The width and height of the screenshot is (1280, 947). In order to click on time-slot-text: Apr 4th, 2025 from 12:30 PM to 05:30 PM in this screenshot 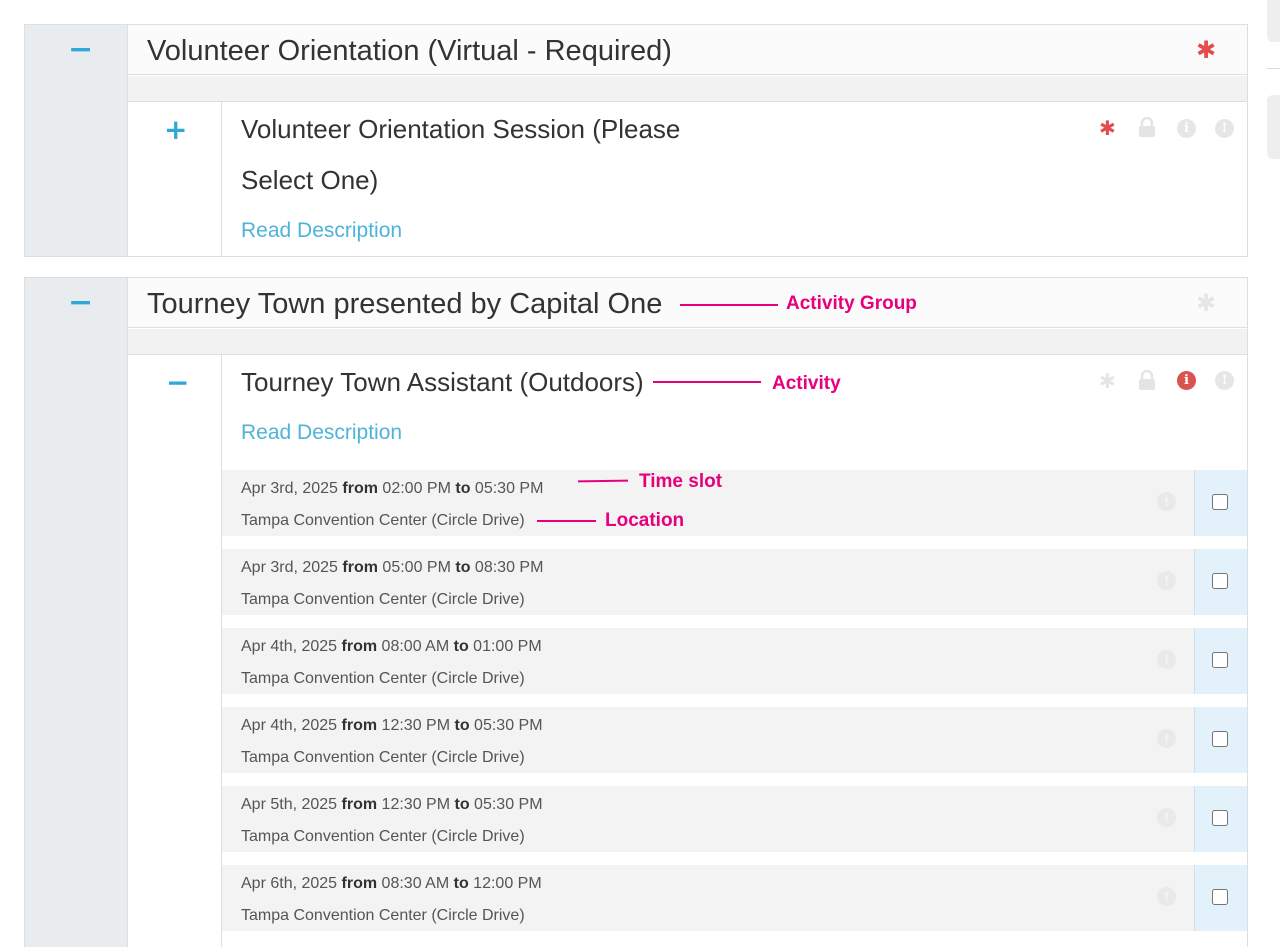, I will do `click(392, 726)`.